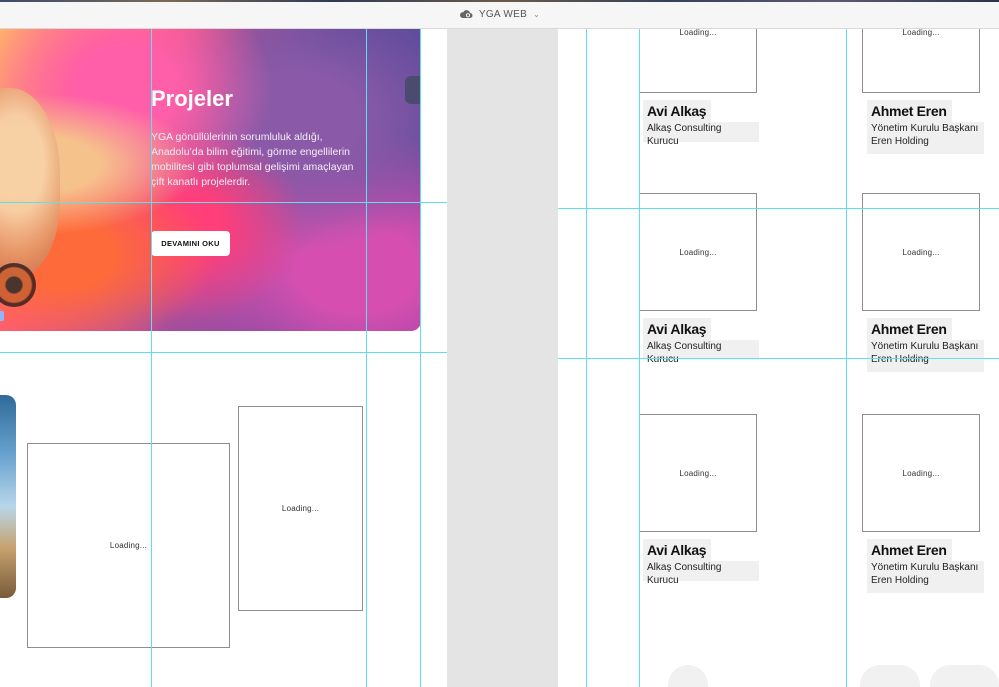  Describe the element at coordinates (2, 316) in the screenshot. I see `hero-edge-marker` at that location.